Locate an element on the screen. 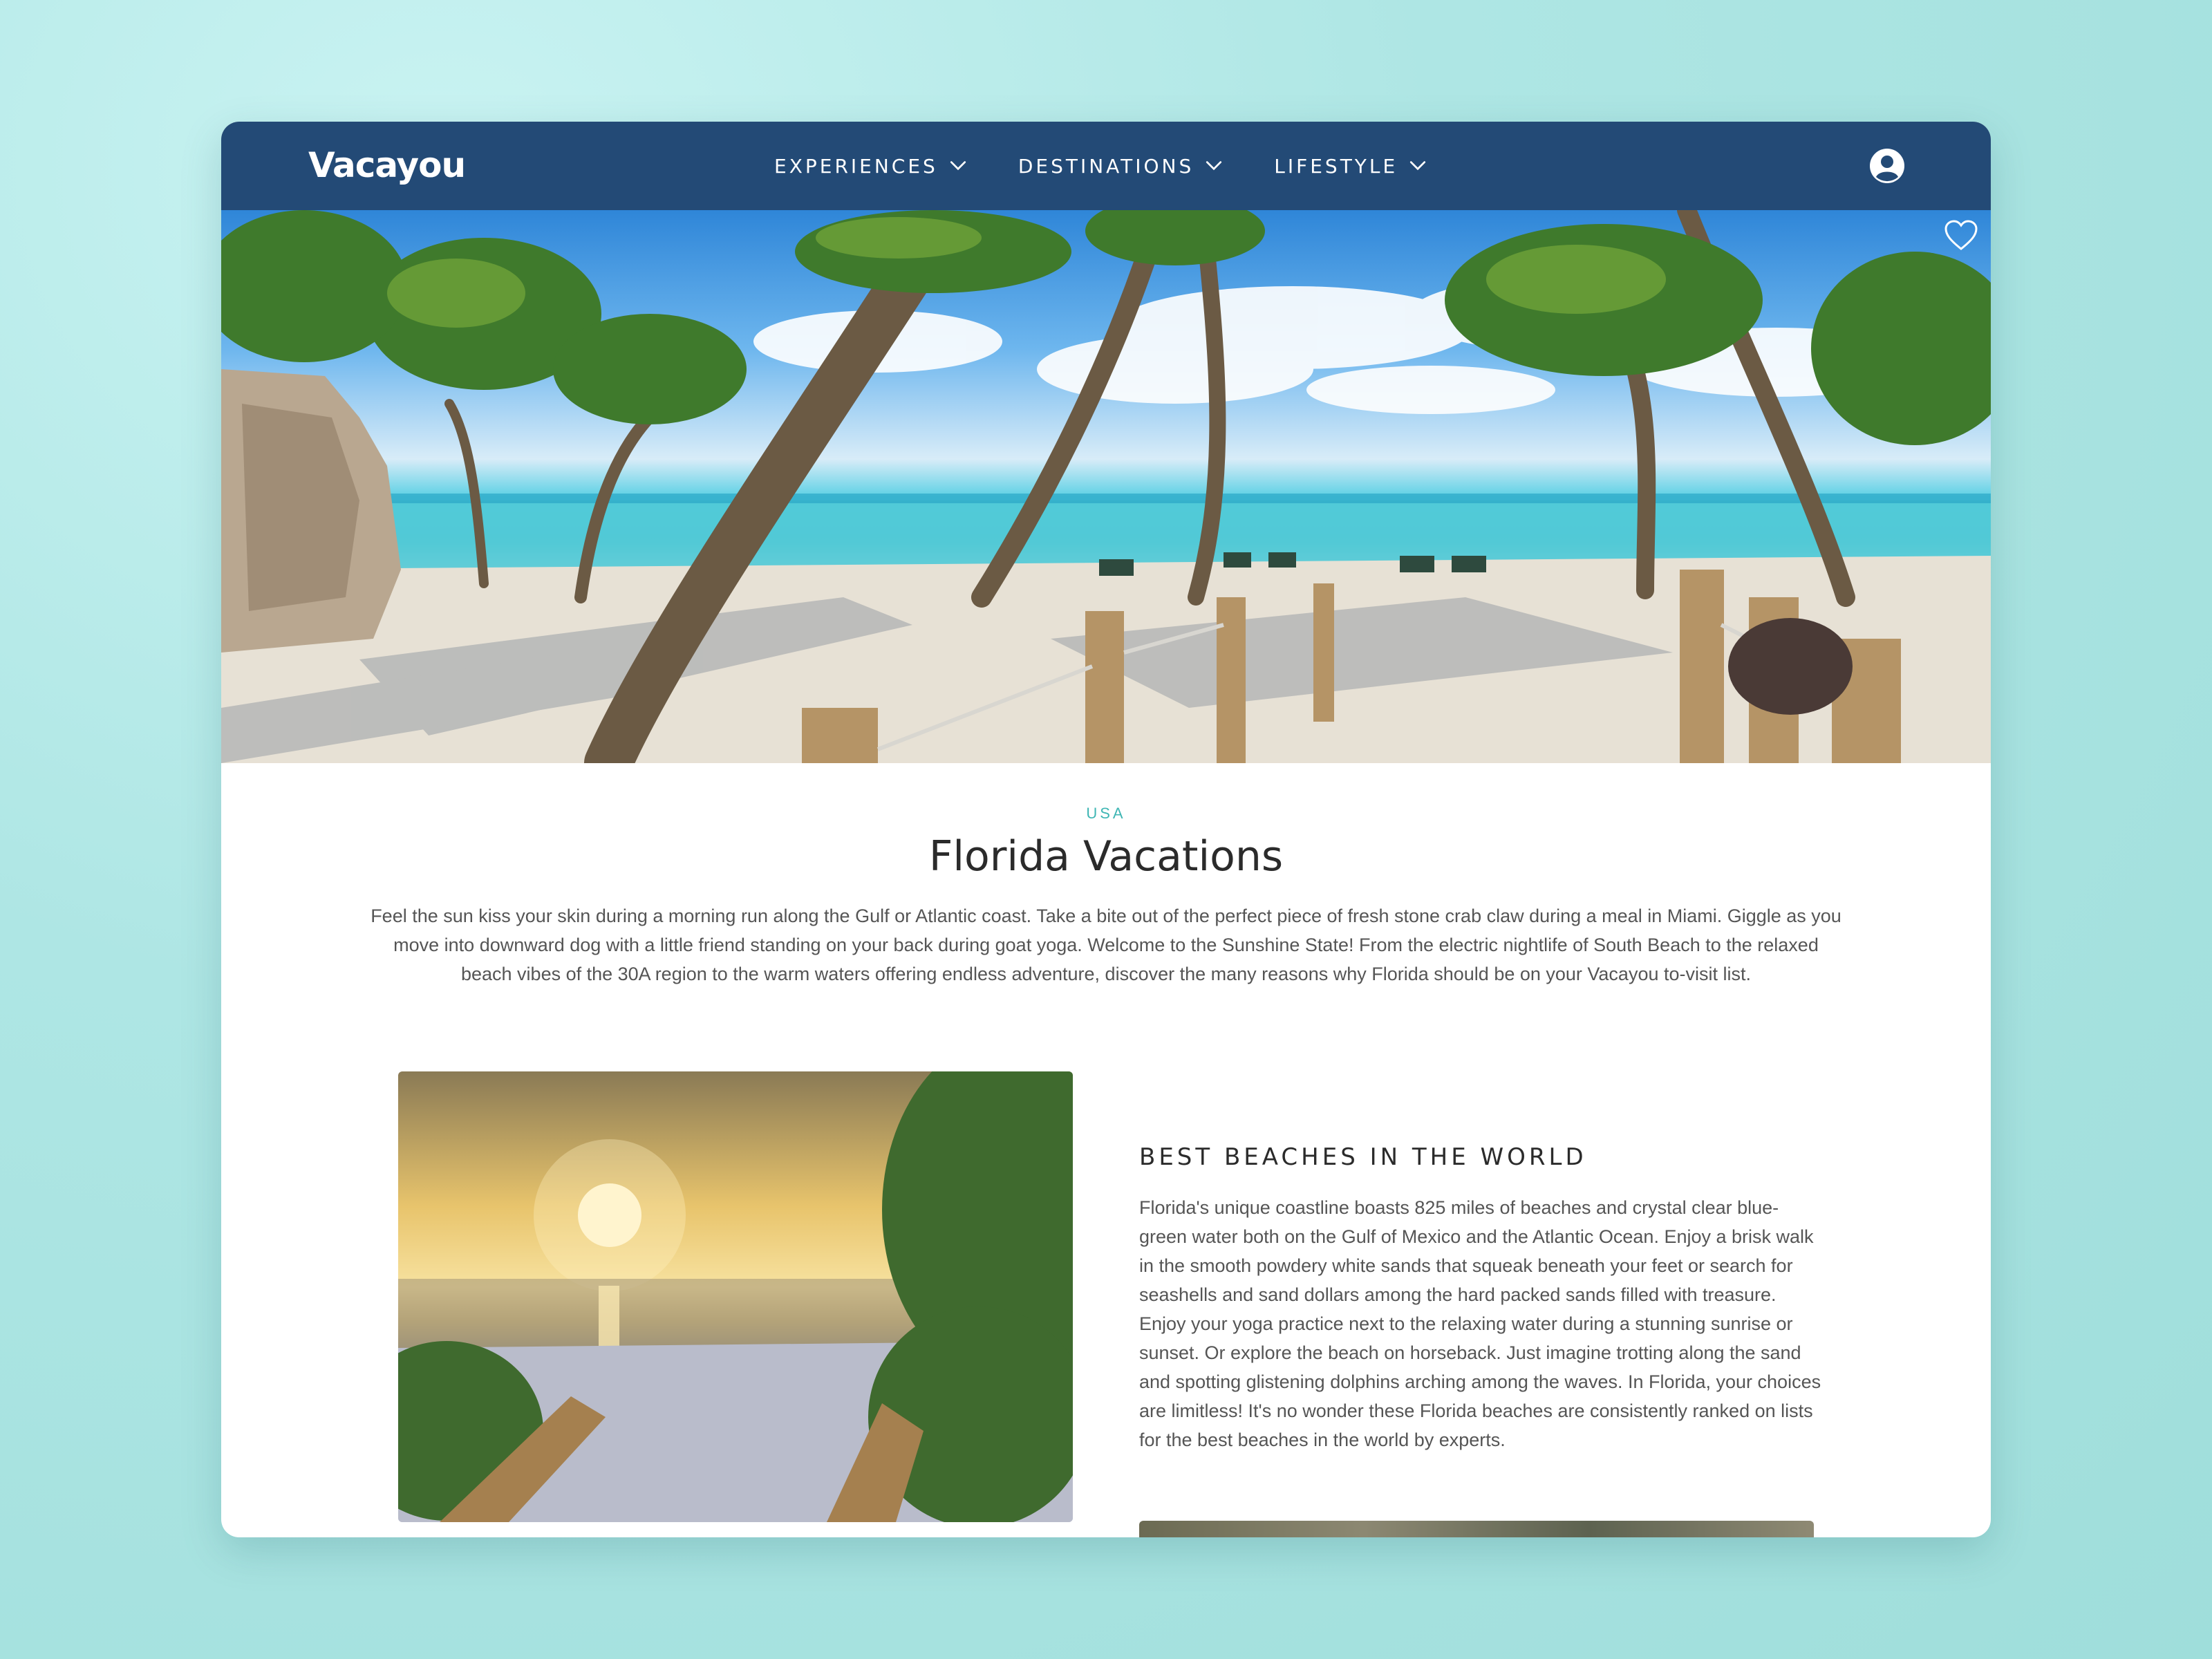  user-circle-icon is located at coordinates (1887, 166).